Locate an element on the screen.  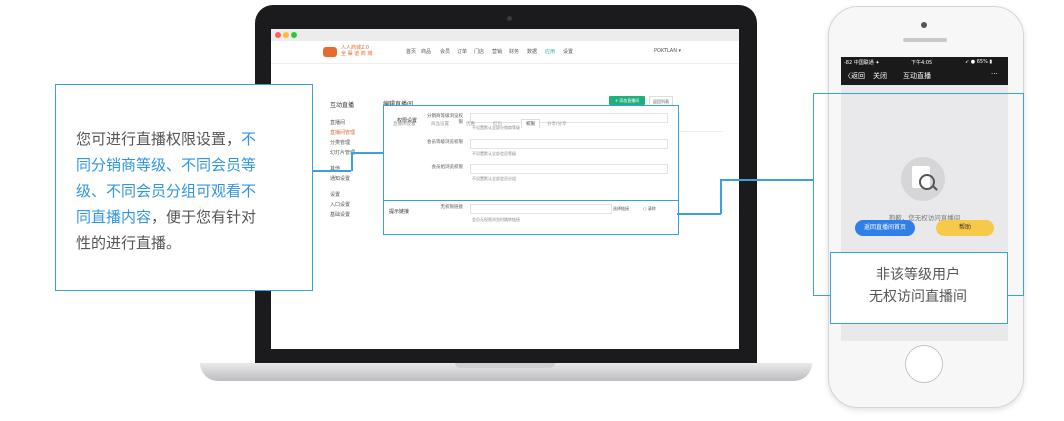
phone-speaker is located at coordinates (925, 40).